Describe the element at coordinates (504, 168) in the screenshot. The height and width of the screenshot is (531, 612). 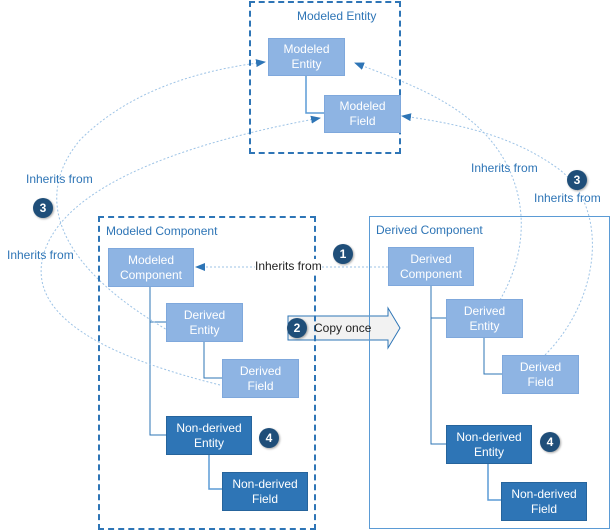
I see `inherits-label-right-mid: Inherits from` at that location.